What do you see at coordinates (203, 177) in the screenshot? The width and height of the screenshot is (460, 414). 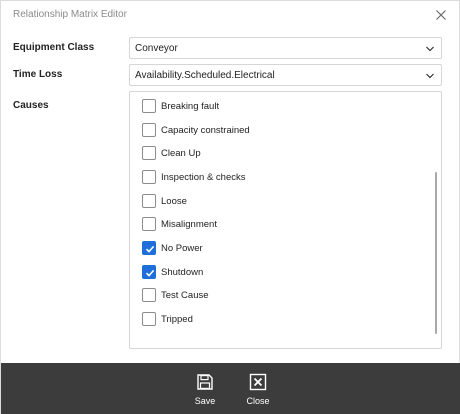 I see `cause-label: Inspection & checks` at bounding box center [203, 177].